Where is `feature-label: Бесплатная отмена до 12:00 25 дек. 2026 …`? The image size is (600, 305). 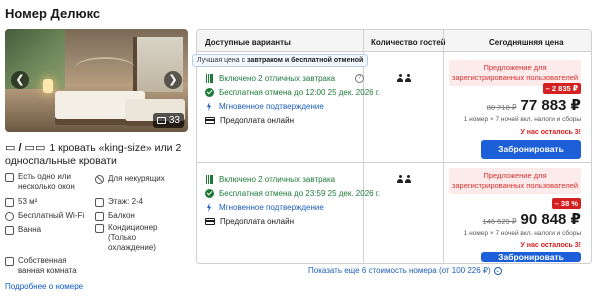 feature-label: Бесплатная отмена до 12:00 25 дек. 2026 … is located at coordinates (299, 92).